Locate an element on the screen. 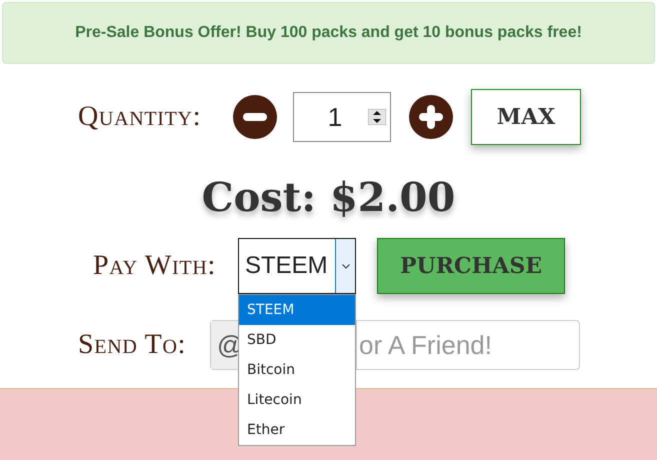 The width and height of the screenshot is (657, 460). currency-select: STEEM is located at coordinates (297, 266).